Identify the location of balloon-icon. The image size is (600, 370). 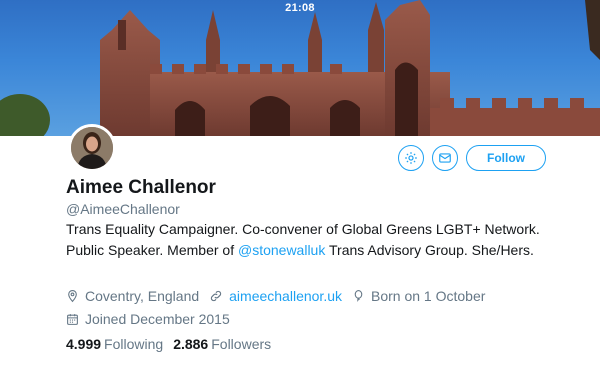
(358, 296).